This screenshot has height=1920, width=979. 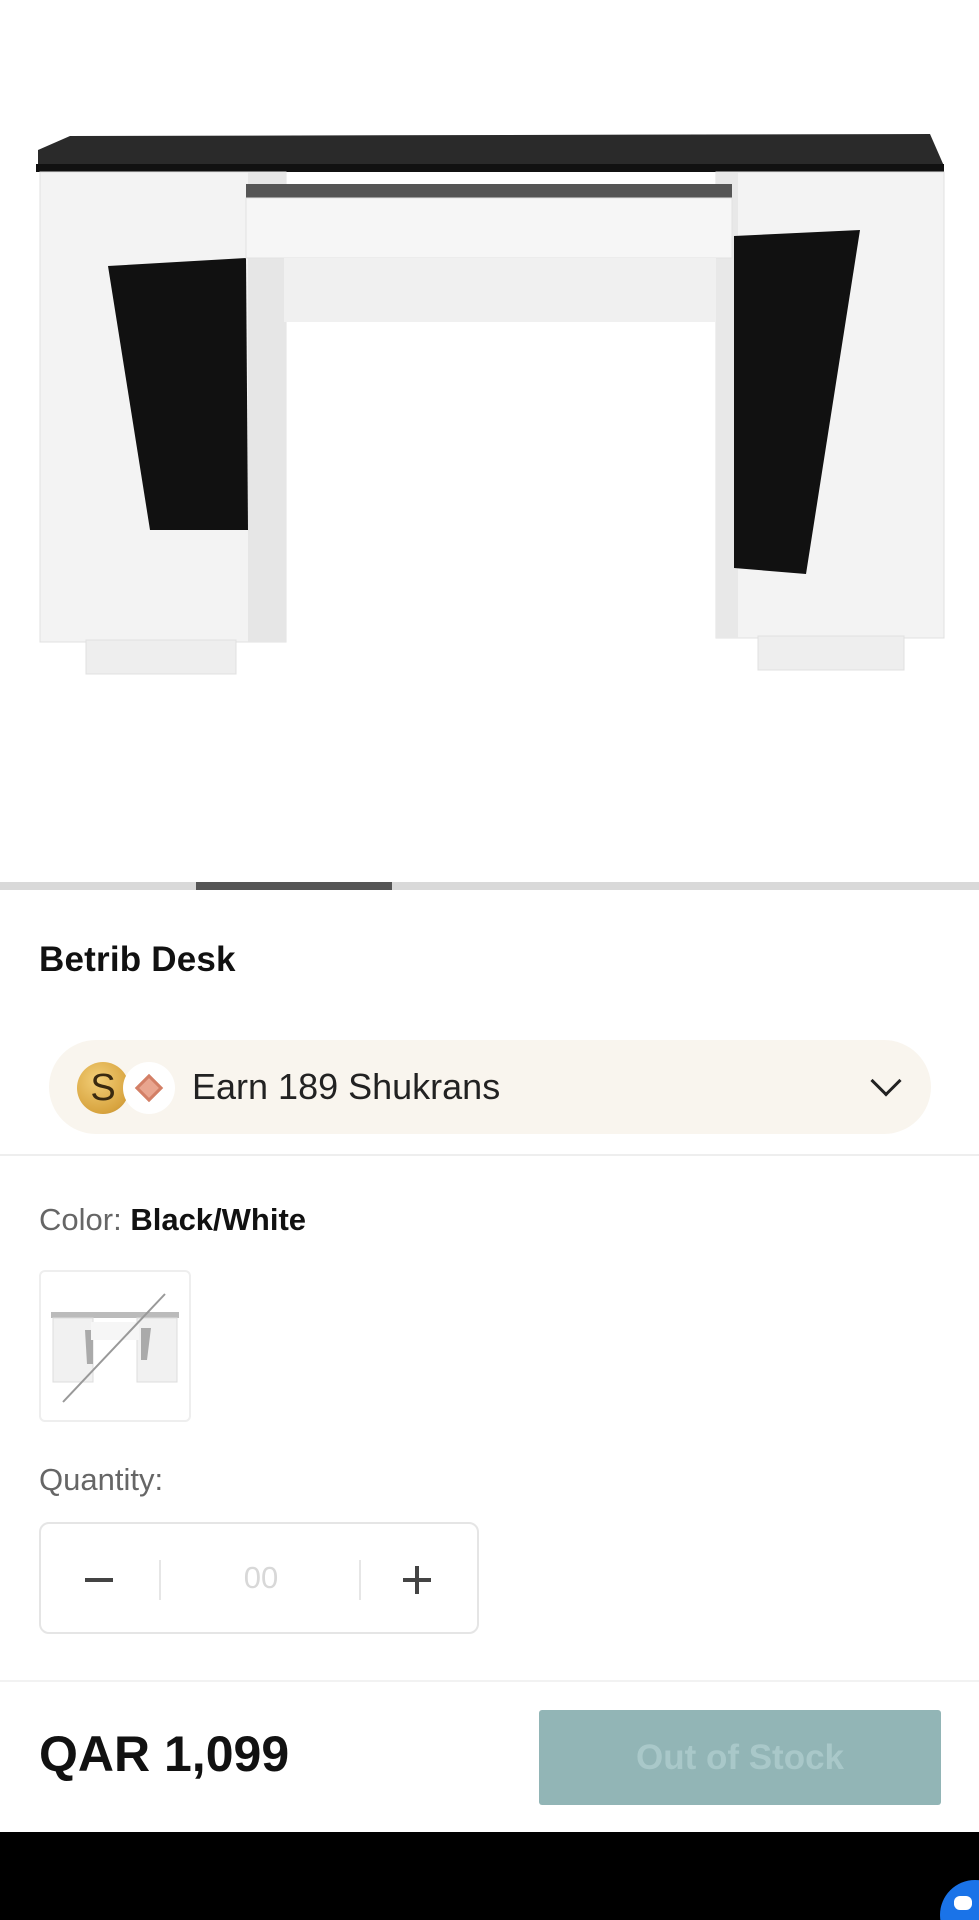 I want to click on quantity-value: 00, so click(x=261, y=1578).